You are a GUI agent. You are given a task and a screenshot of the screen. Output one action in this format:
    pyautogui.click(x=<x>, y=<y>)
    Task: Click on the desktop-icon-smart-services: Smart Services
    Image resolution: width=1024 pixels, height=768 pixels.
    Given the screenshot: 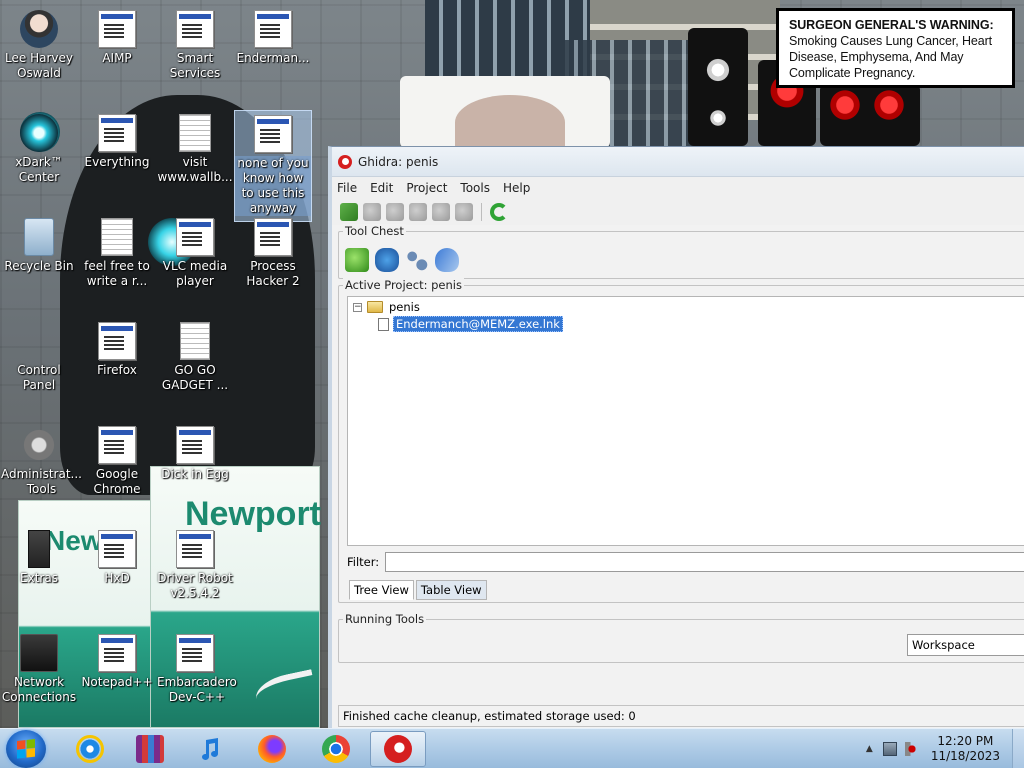 What is the action you would take?
    pyautogui.click(x=195, y=43)
    